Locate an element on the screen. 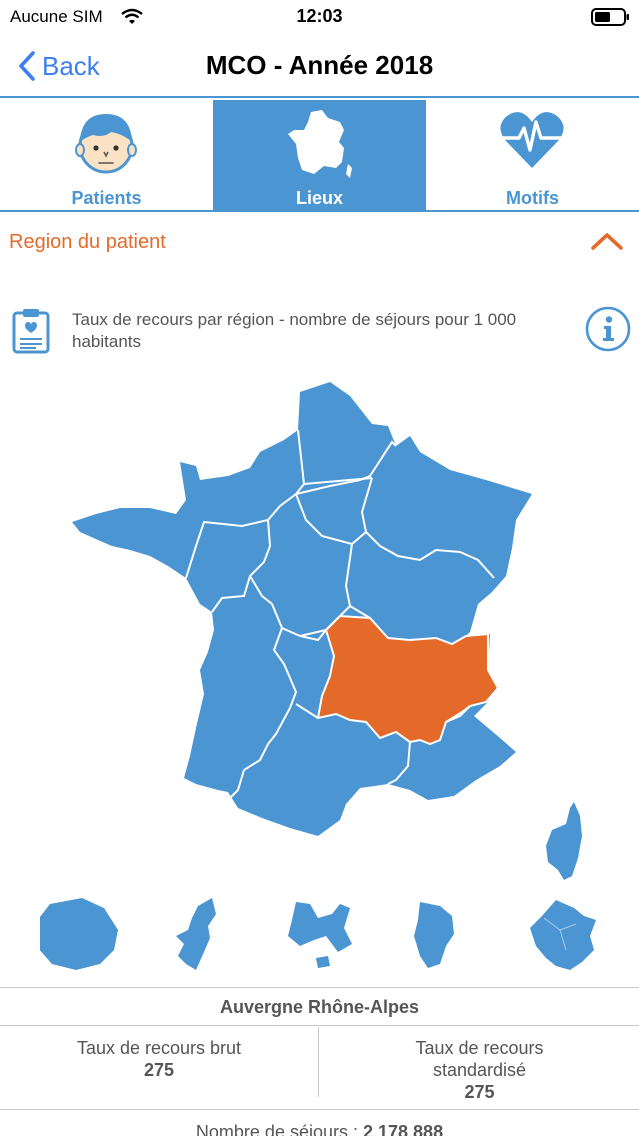 Image resolution: width=639 pixels, height=1136 pixels. battery-icon is located at coordinates (610, 17).